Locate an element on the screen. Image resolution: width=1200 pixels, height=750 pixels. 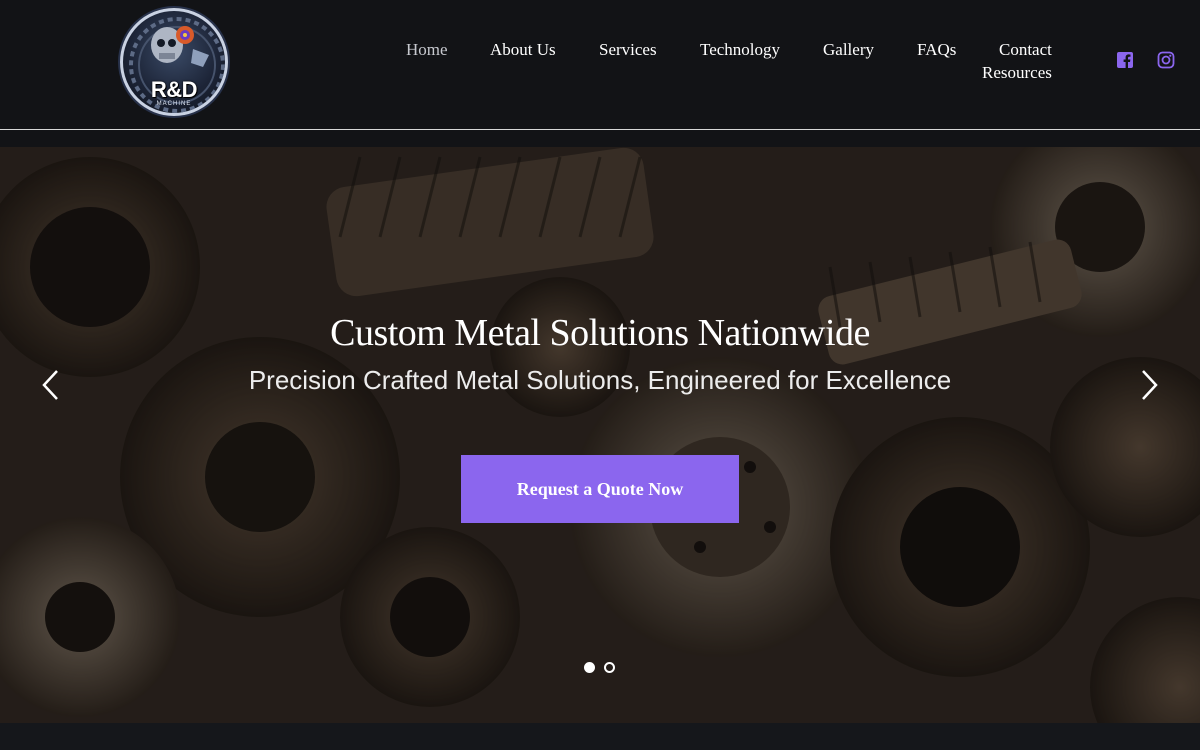
nav-home: Home is located at coordinates (427, 50).